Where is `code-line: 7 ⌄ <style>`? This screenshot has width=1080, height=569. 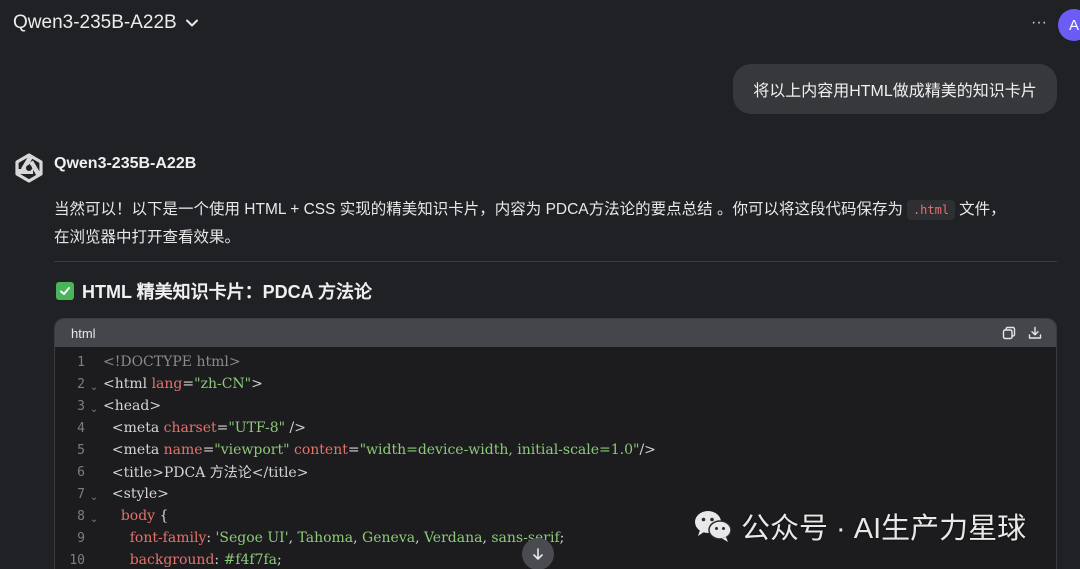 code-line: 7 ⌄ <style> is located at coordinates (555, 494).